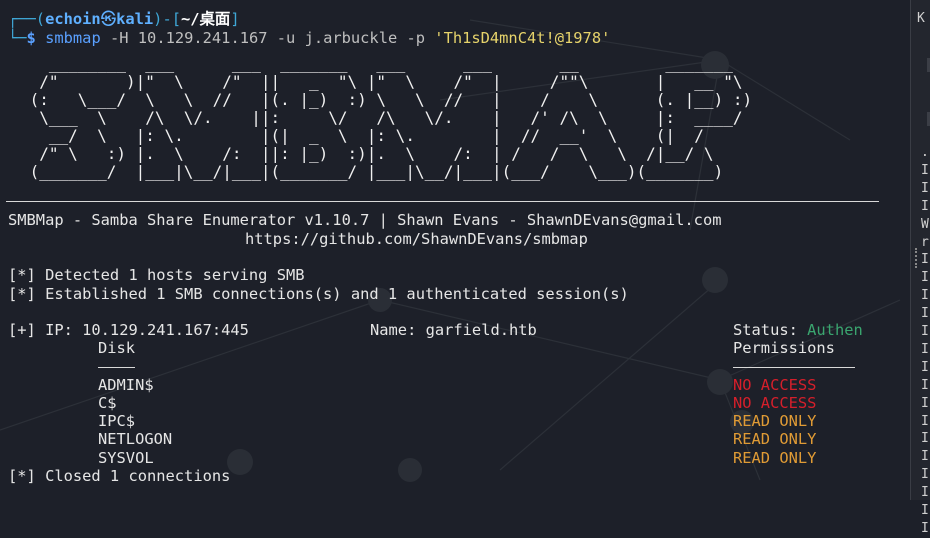 The image size is (930, 538). Describe the element at coordinates (126, 458) in the screenshot. I see `share-name: SYSVOL` at that location.